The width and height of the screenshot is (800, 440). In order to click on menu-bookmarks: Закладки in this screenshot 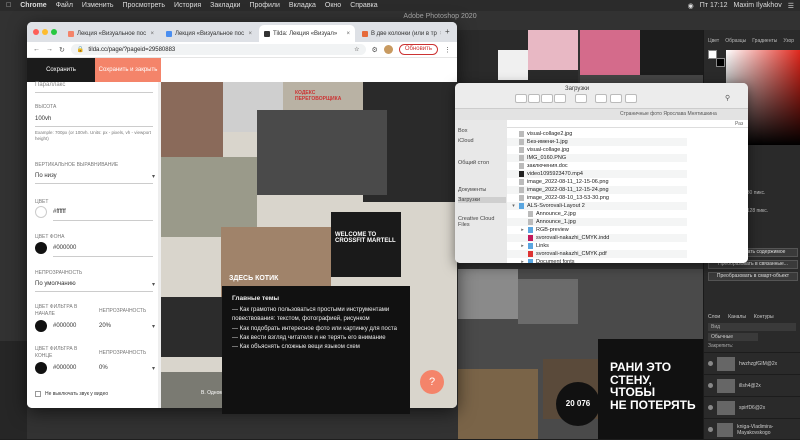, I will do `click(225, 5)`.